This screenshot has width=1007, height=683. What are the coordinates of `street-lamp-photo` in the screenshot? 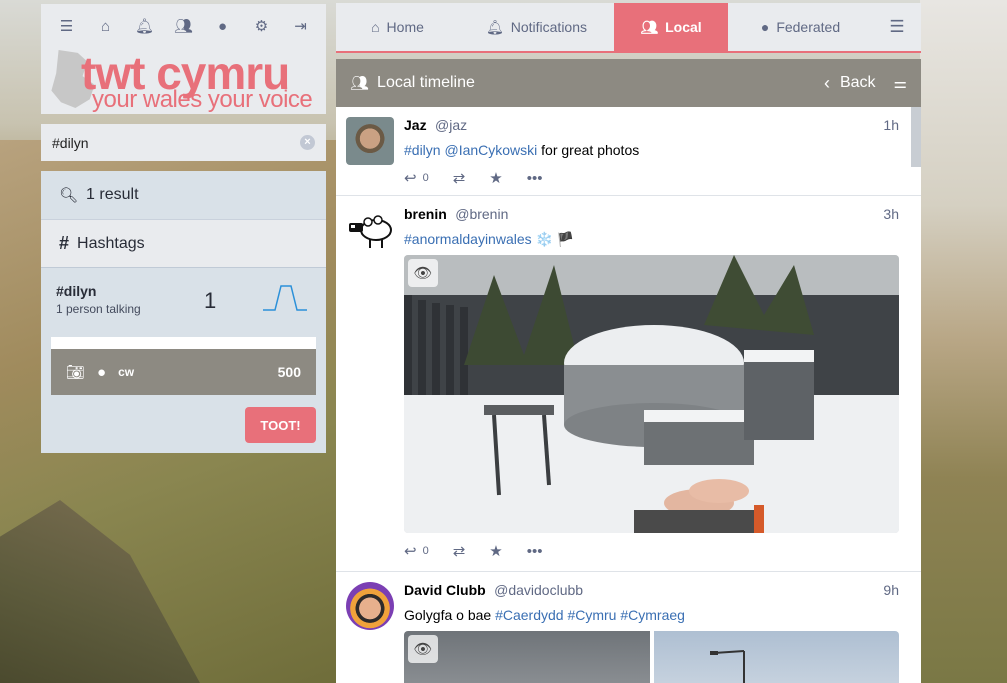 It's located at (727, 666).